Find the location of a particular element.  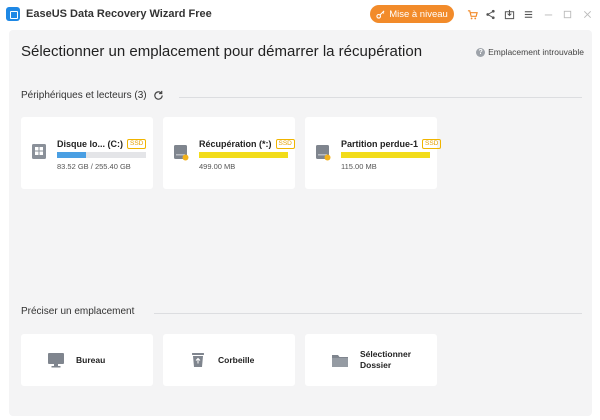

export-icon is located at coordinates (509, 14).